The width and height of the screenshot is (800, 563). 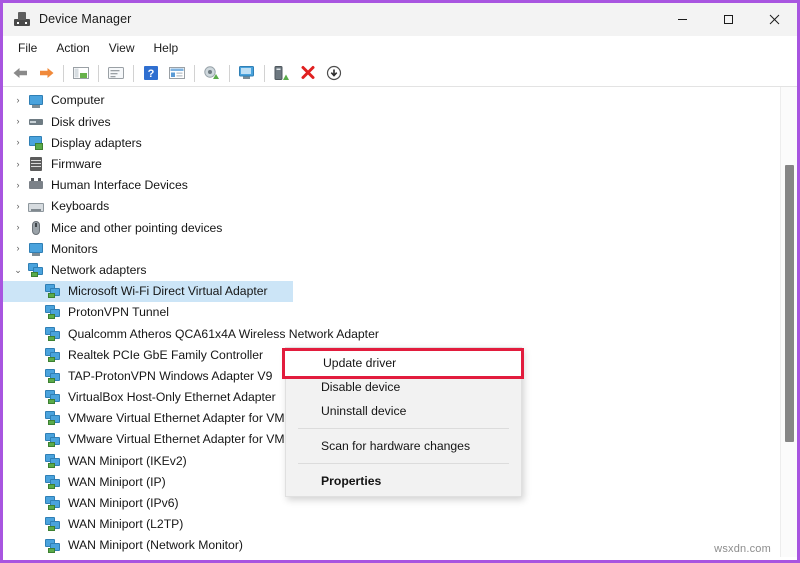 I want to click on tree-item: Microsoft Wi-Fi Direct Virtual Adapter, so click(x=148, y=291).